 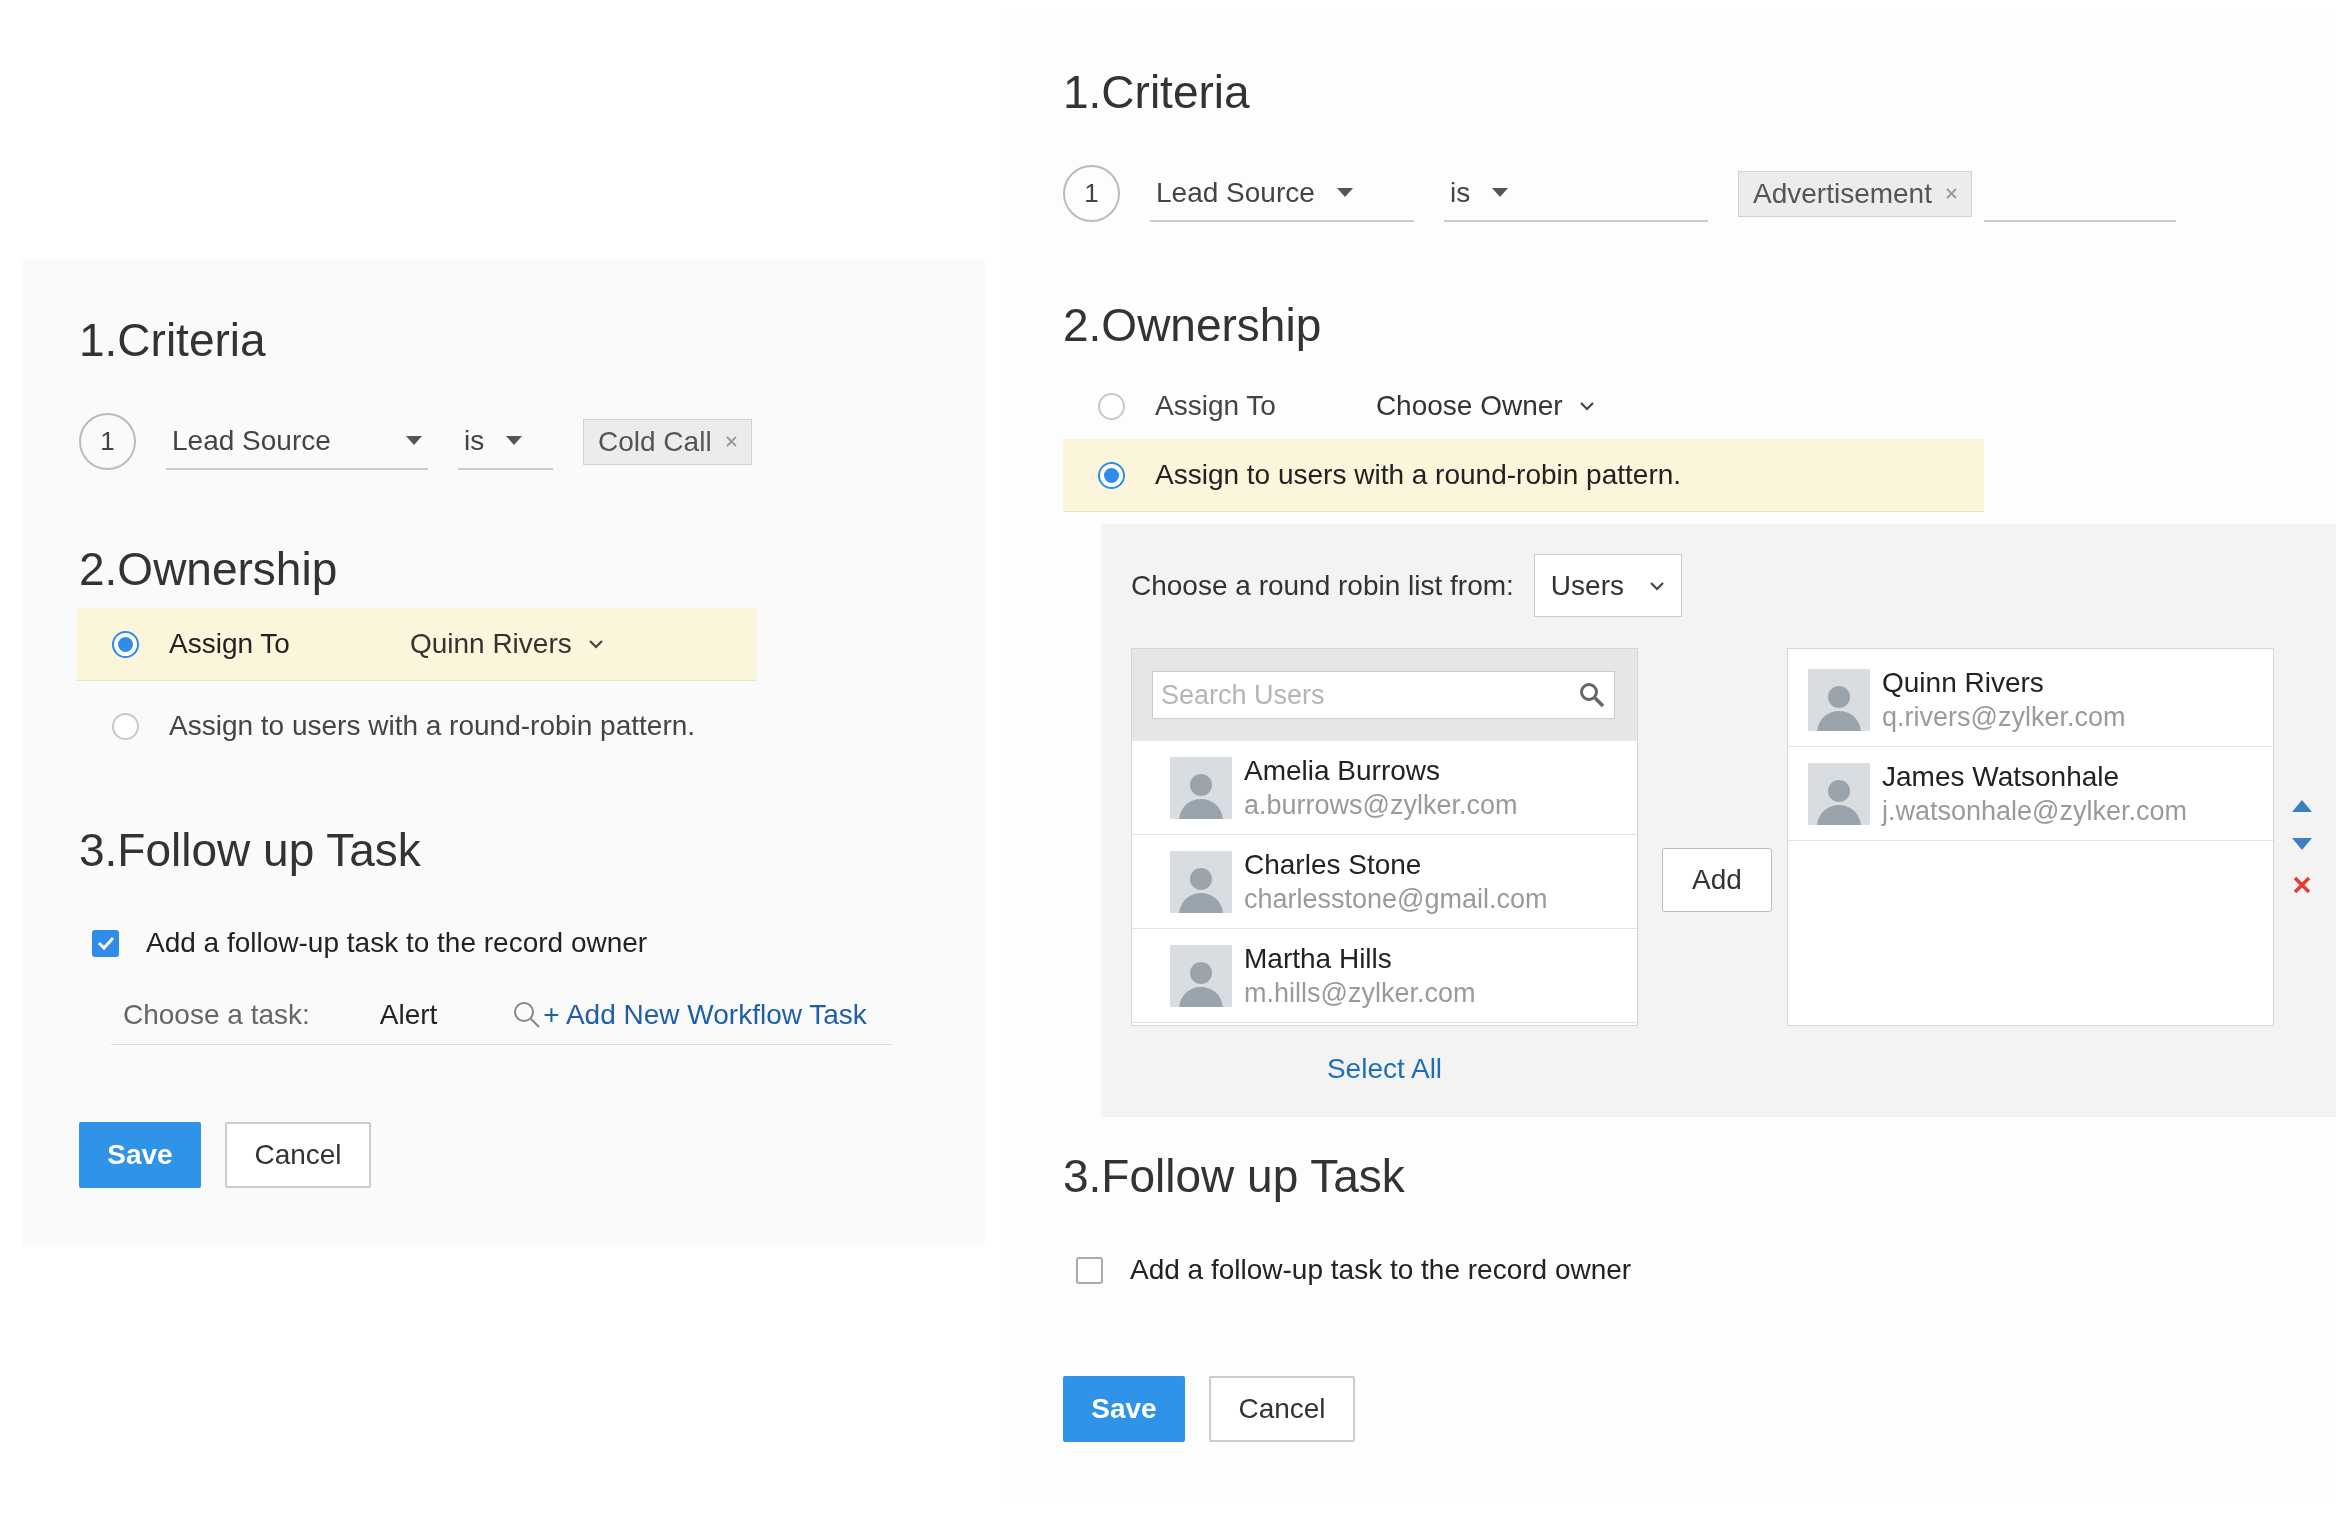 I want to click on user-name: James Watsonhale, so click(x=2001, y=776).